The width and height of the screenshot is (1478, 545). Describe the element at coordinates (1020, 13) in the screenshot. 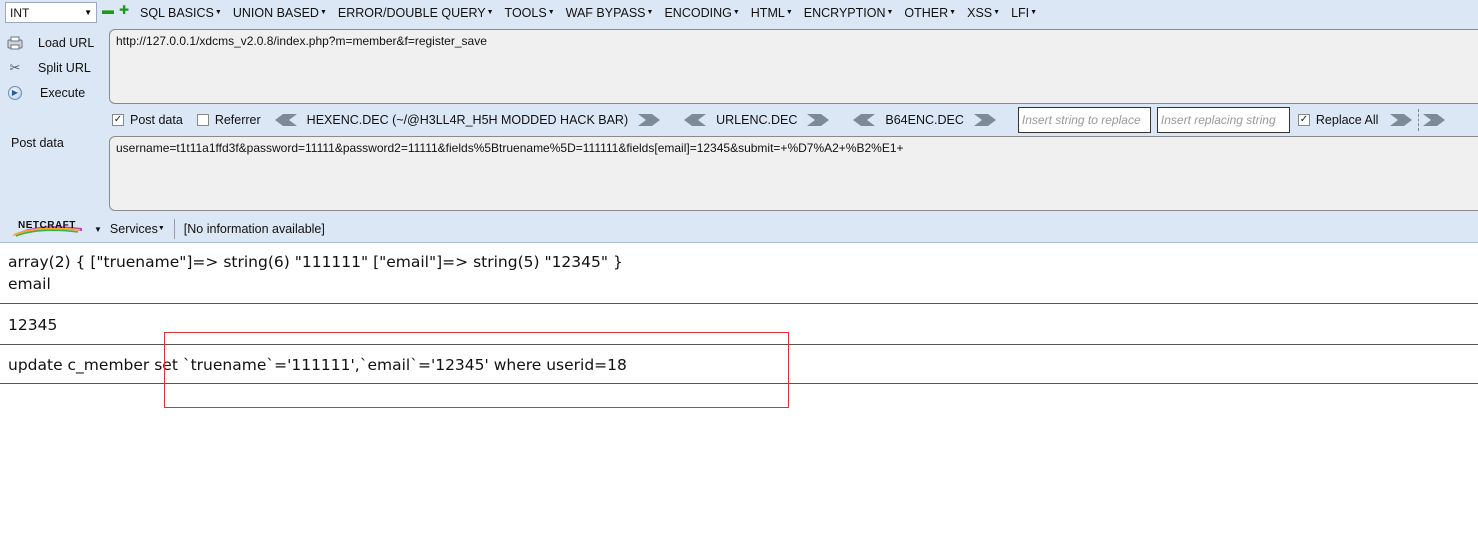

I see `menu-label: LFI` at that location.